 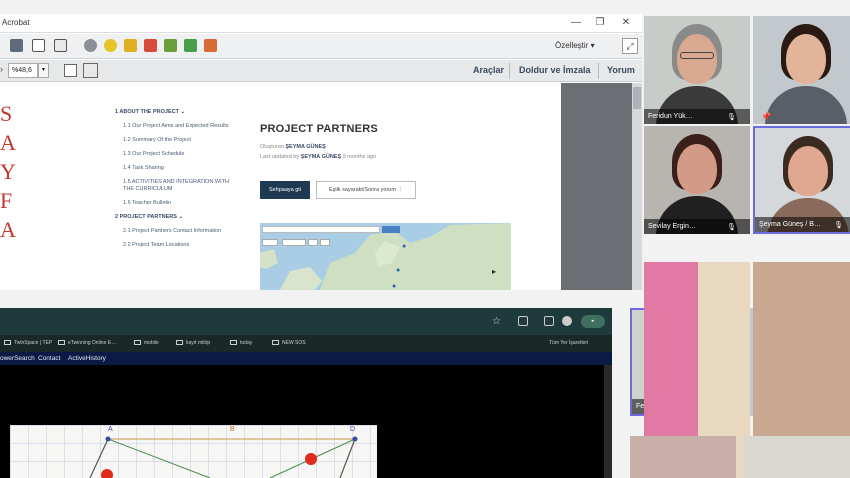 I want to click on customize-menu: Özelleştir ▾, so click(x=575, y=45).